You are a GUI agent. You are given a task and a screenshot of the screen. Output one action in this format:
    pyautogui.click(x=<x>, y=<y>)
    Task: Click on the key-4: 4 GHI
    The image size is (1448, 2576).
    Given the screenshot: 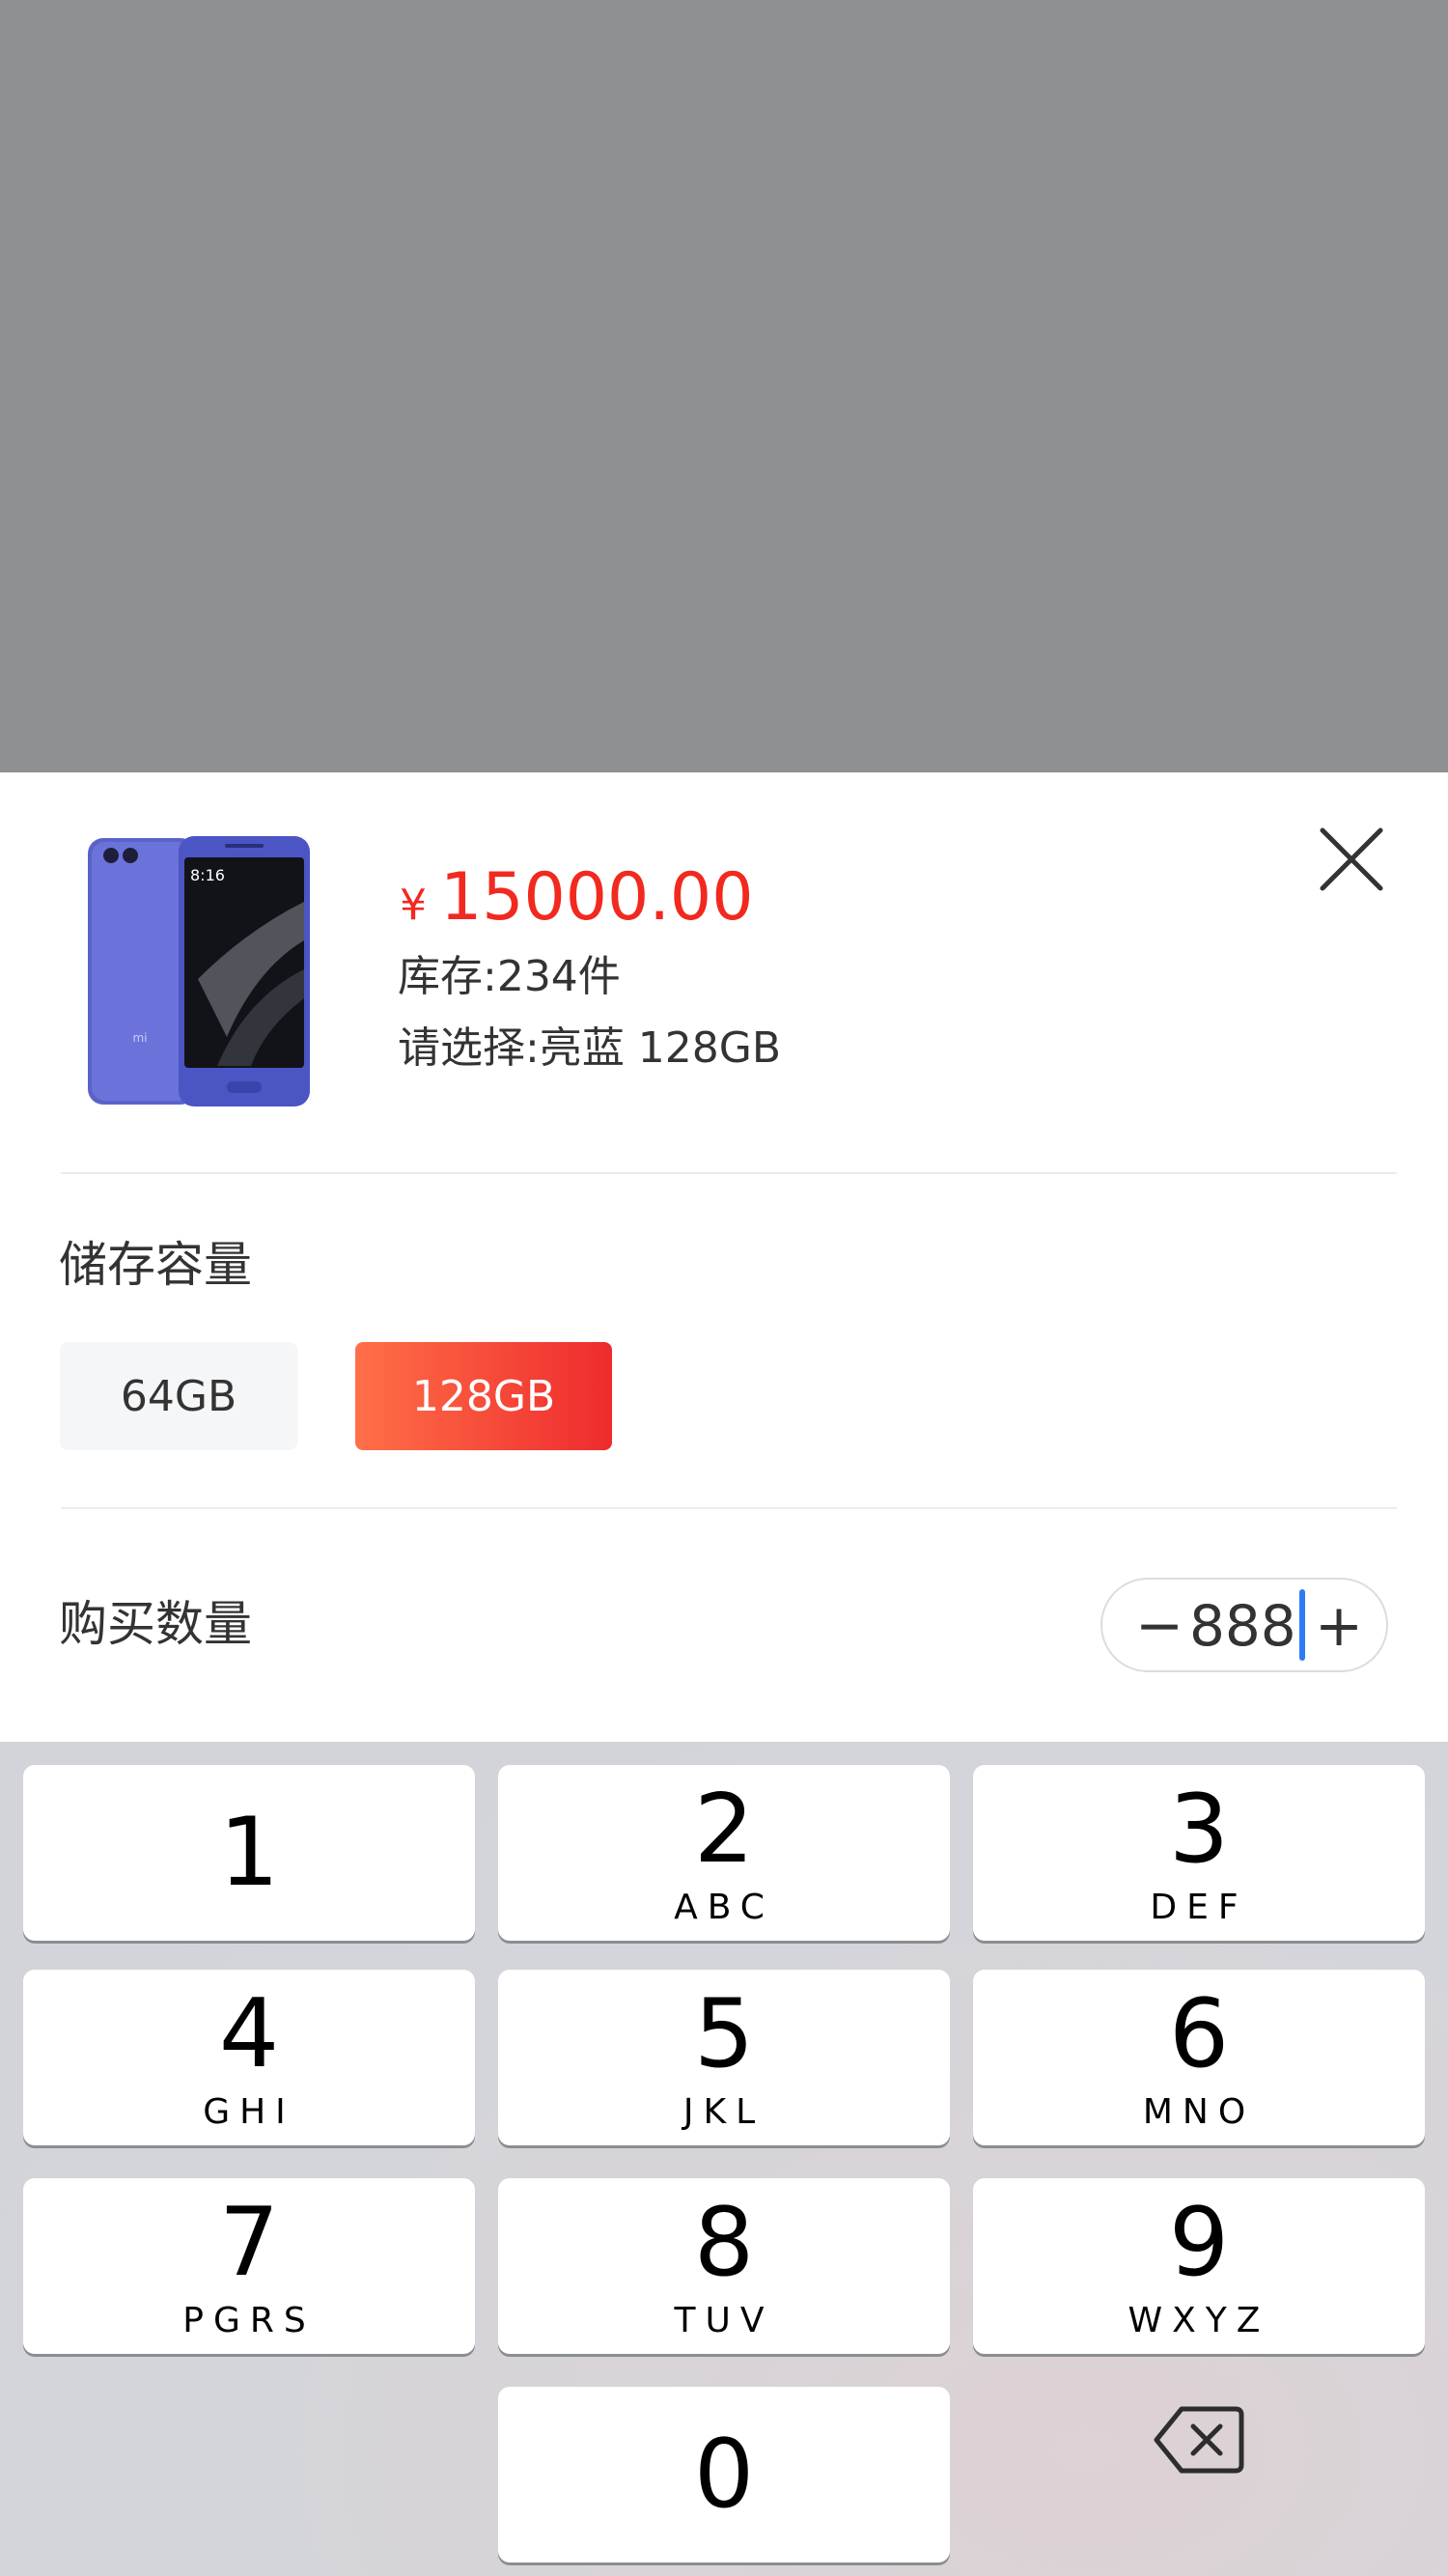 What is the action you would take?
    pyautogui.click(x=249, y=2058)
    